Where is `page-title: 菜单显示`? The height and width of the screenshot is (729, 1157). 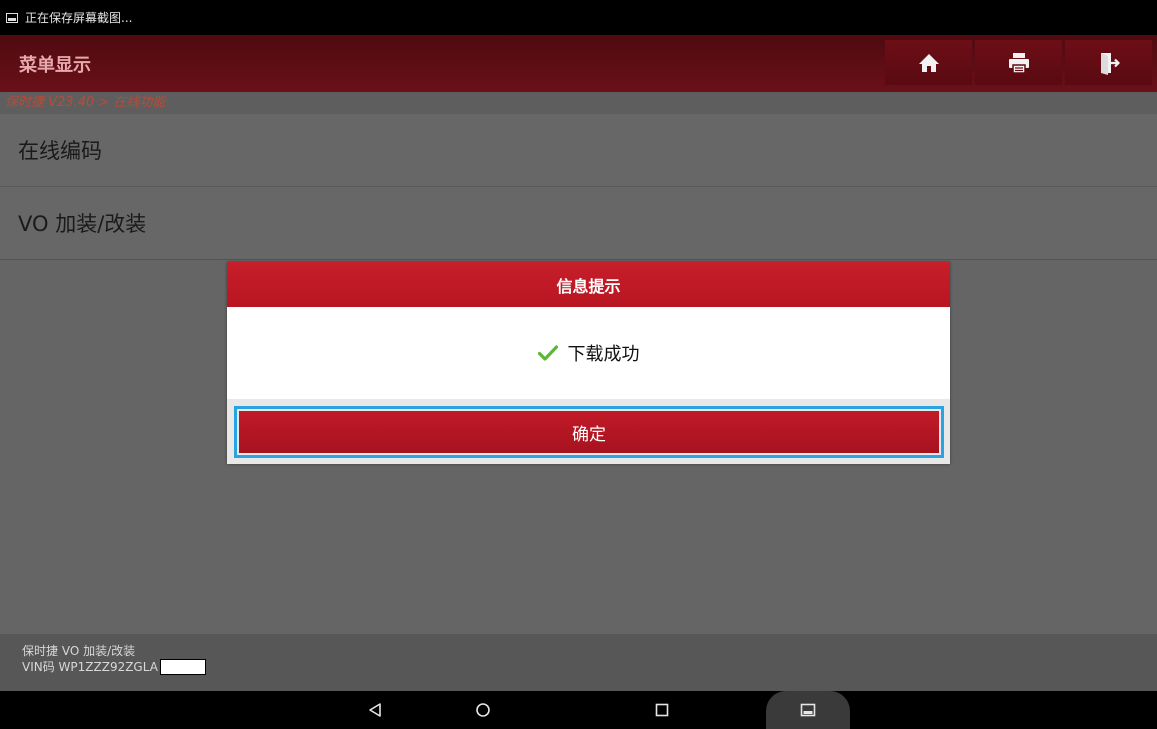 page-title: 菜单显示 is located at coordinates (55, 65).